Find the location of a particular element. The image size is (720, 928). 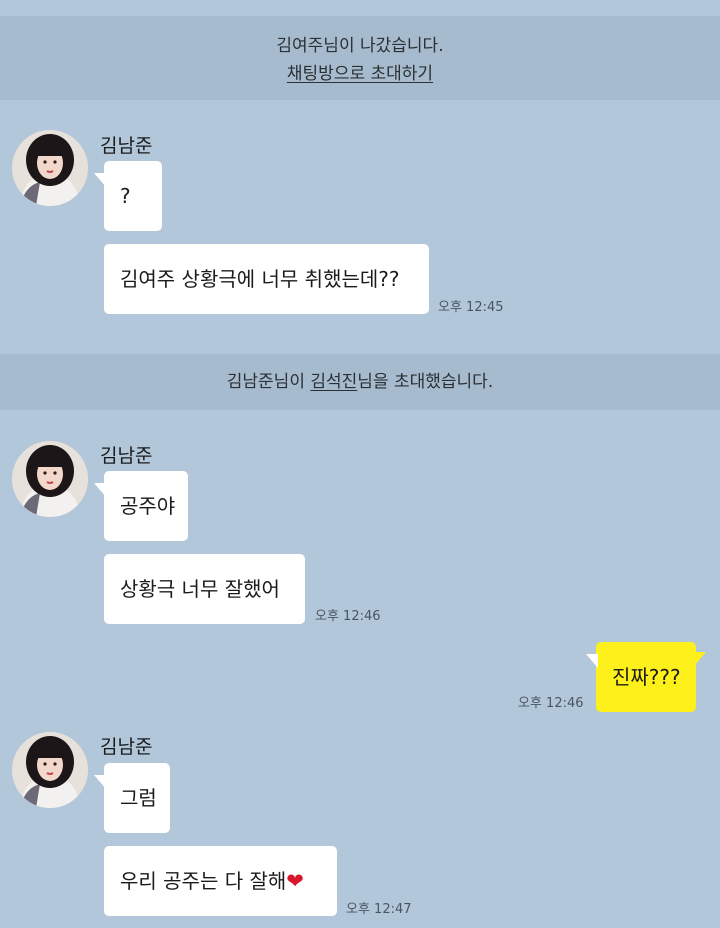

message-bubble: 상황극 너무 잘했어 is located at coordinates (204, 589).